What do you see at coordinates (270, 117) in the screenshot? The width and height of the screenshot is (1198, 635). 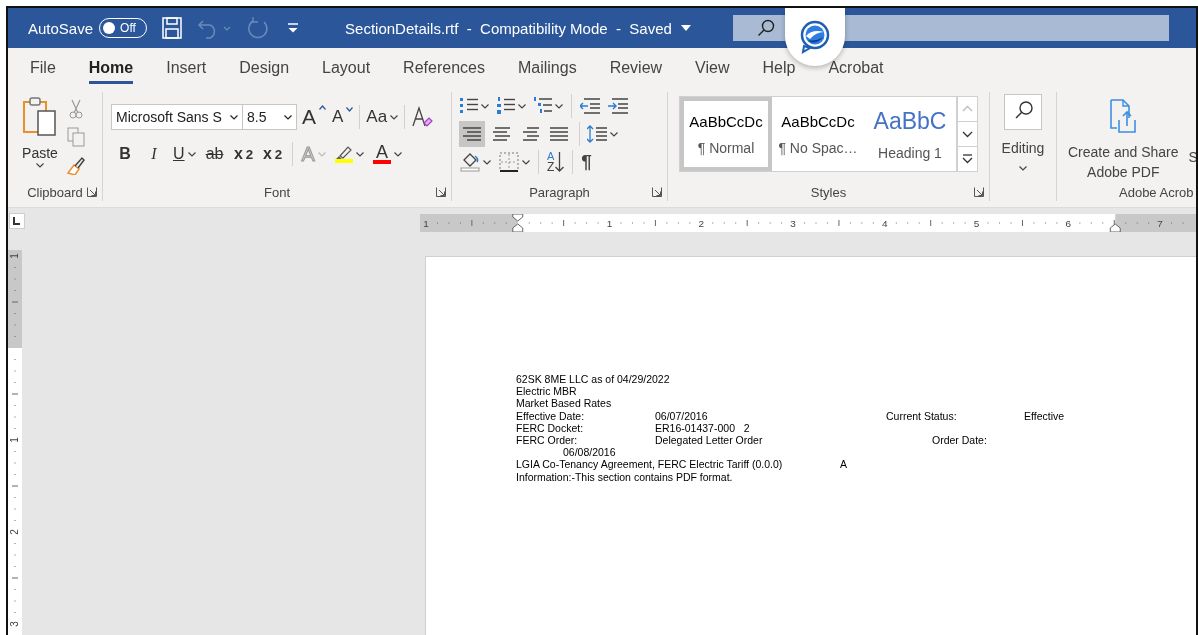 I see `font-size-field: 8.5` at bounding box center [270, 117].